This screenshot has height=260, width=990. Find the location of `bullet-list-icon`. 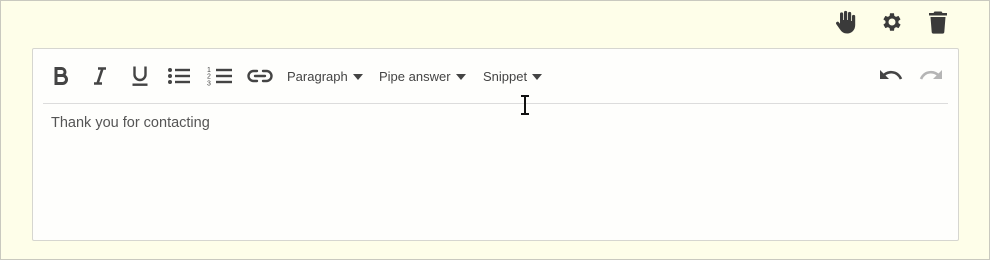

bullet-list-icon is located at coordinates (179, 76).